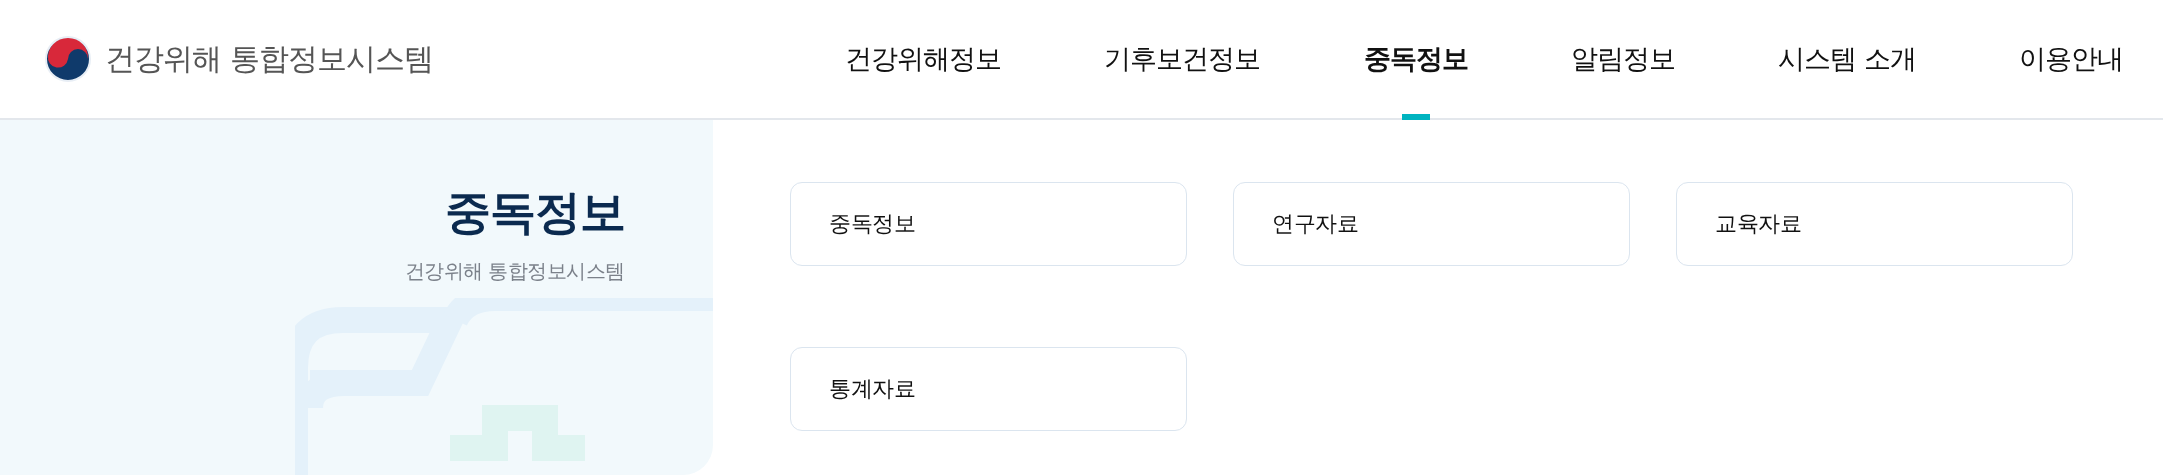 Image resolution: width=2163 pixels, height=475 pixels. What do you see at coordinates (1847, 59) in the screenshot?
I see `nav-menu-item: 시스템 소개` at bounding box center [1847, 59].